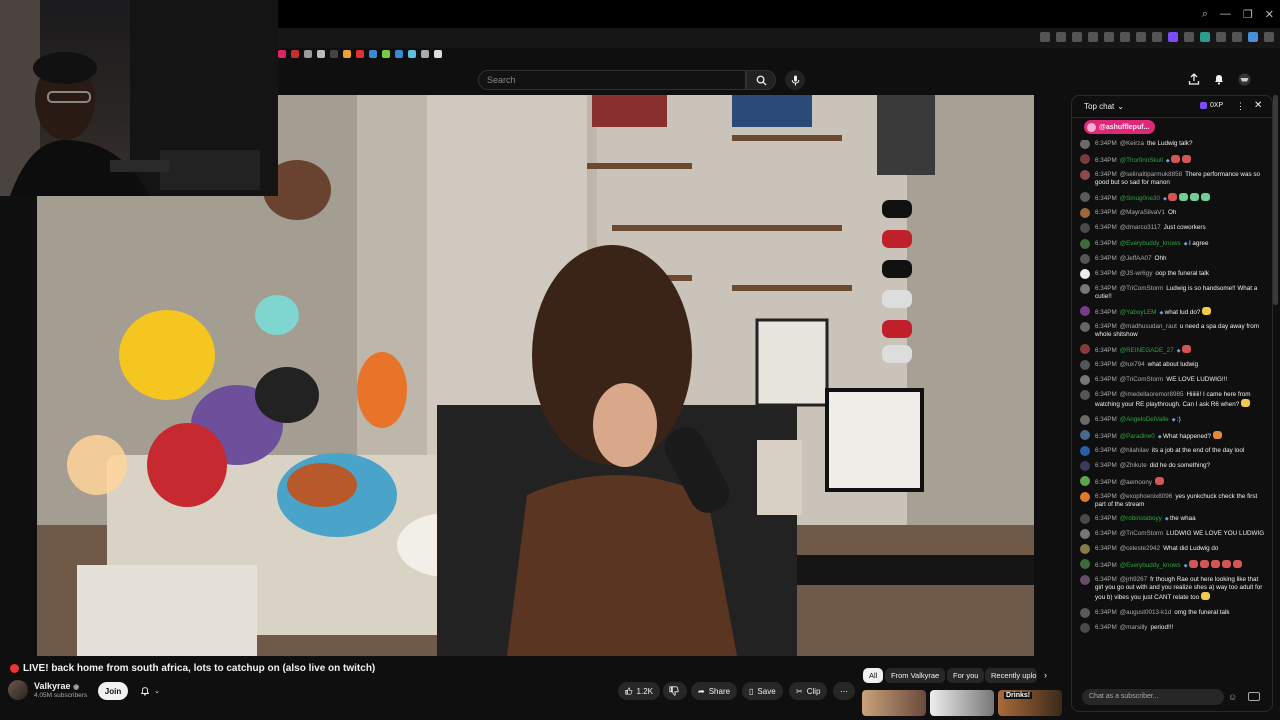 This screenshot has height=720, width=1280. Describe the element at coordinates (1258, 105) in the screenshot. I see `close-chat-icon: ✕` at that location.